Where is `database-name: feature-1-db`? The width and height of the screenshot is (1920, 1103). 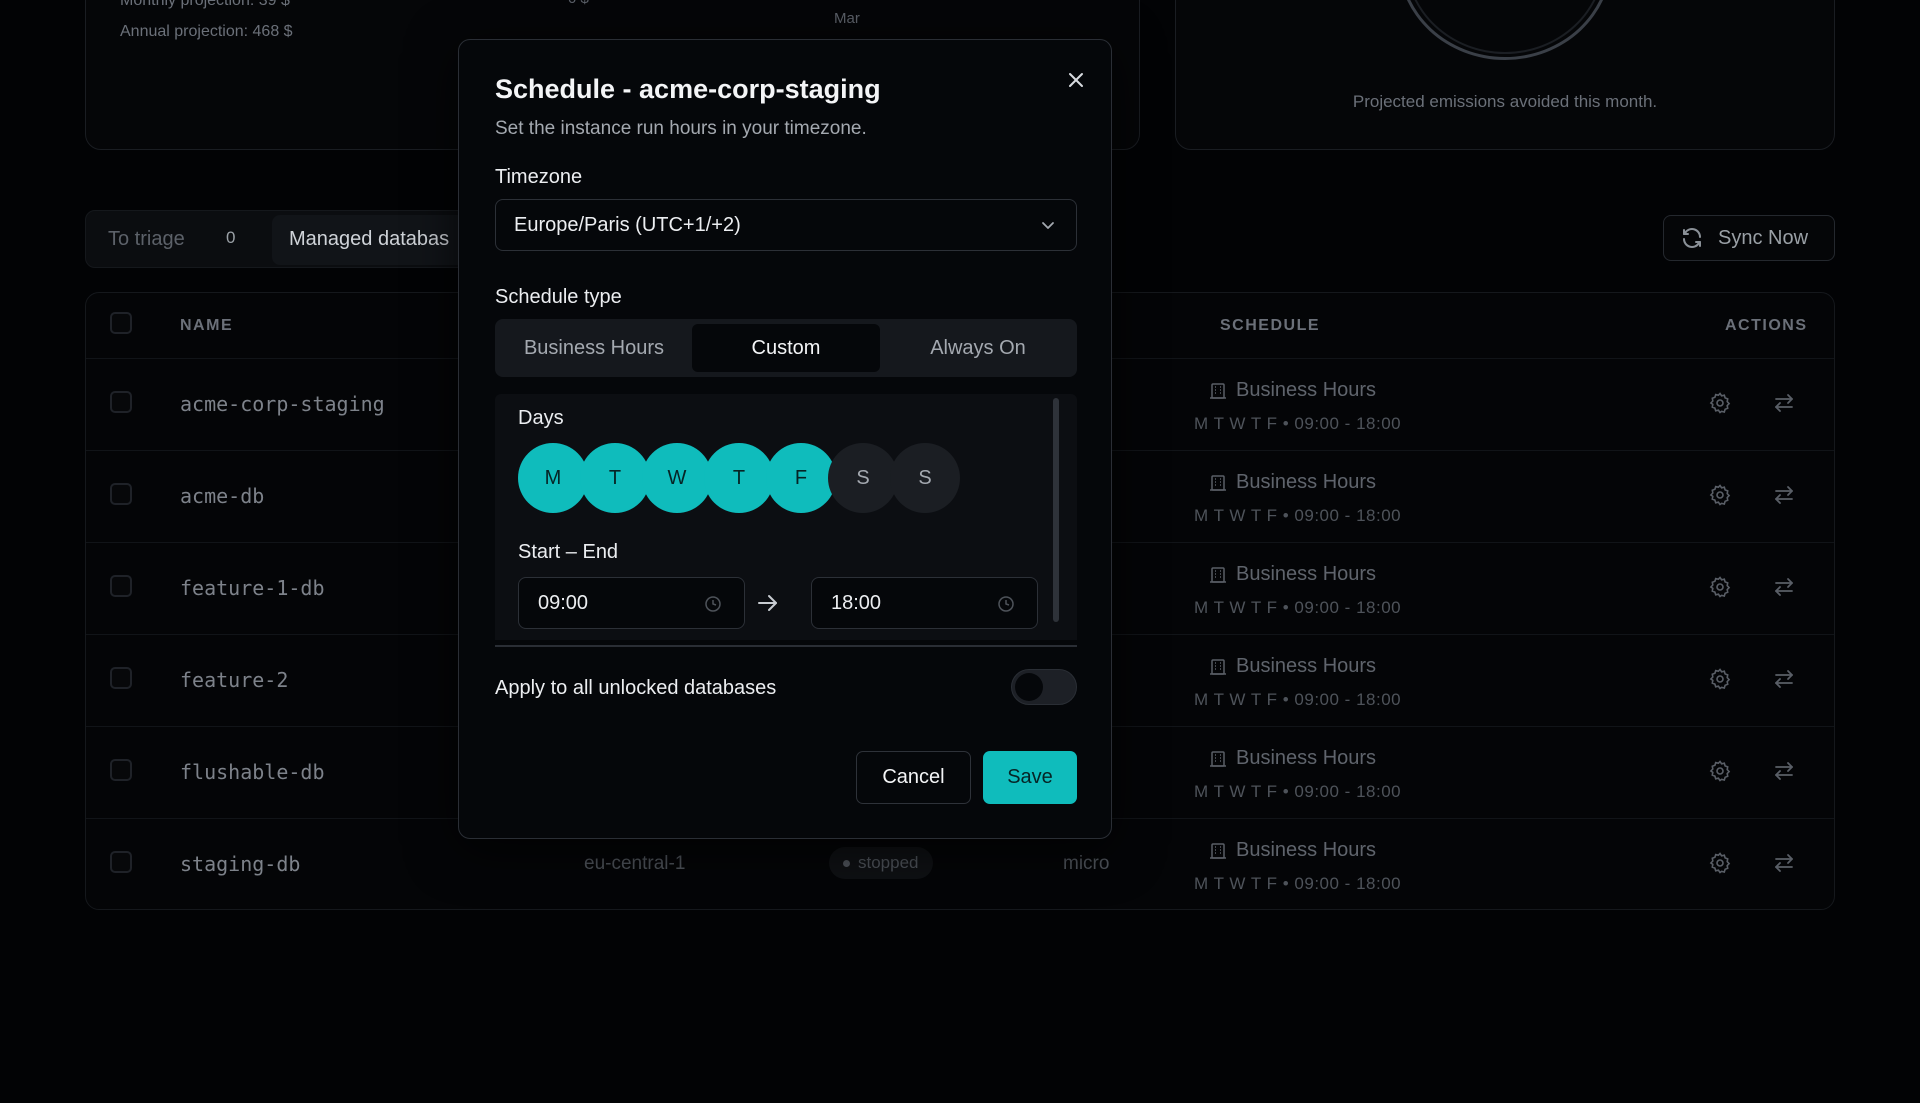 database-name: feature-1-db is located at coordinates (252, 588).